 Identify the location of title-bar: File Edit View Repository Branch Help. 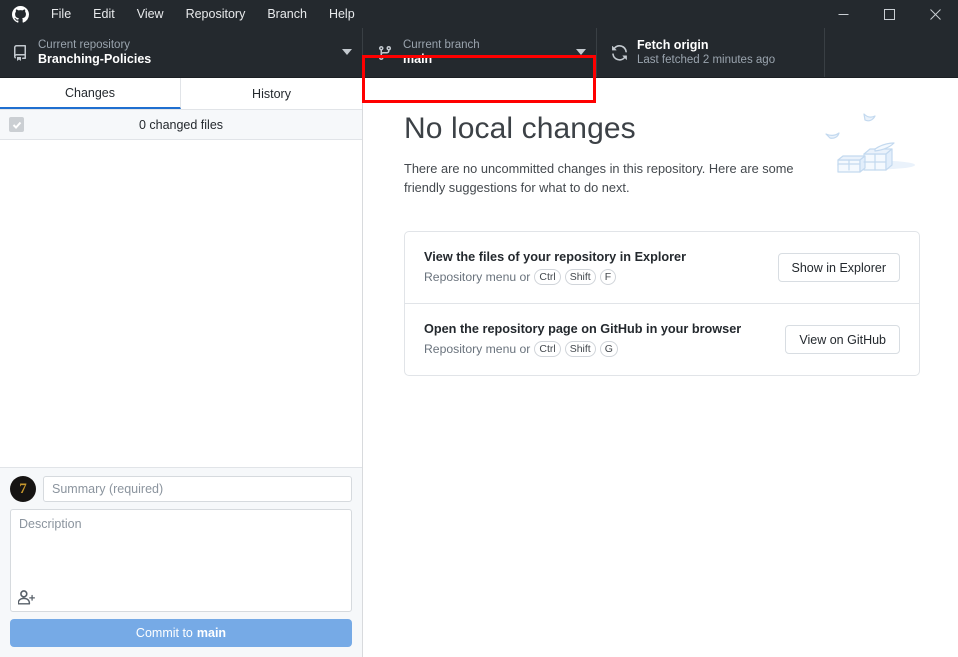
(479, 14).